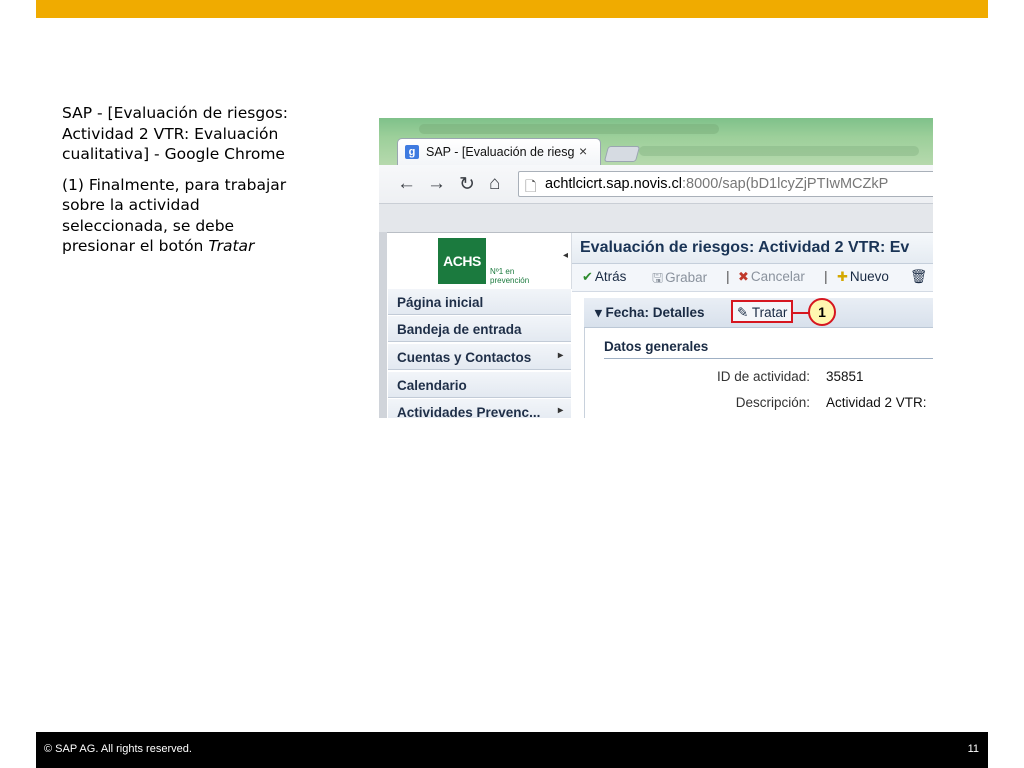  Describe the element at coordinates (656, 141) in the screenshot. I see `browser-titlebar: g SAP - [Evaluación de riesg ×` at that location.